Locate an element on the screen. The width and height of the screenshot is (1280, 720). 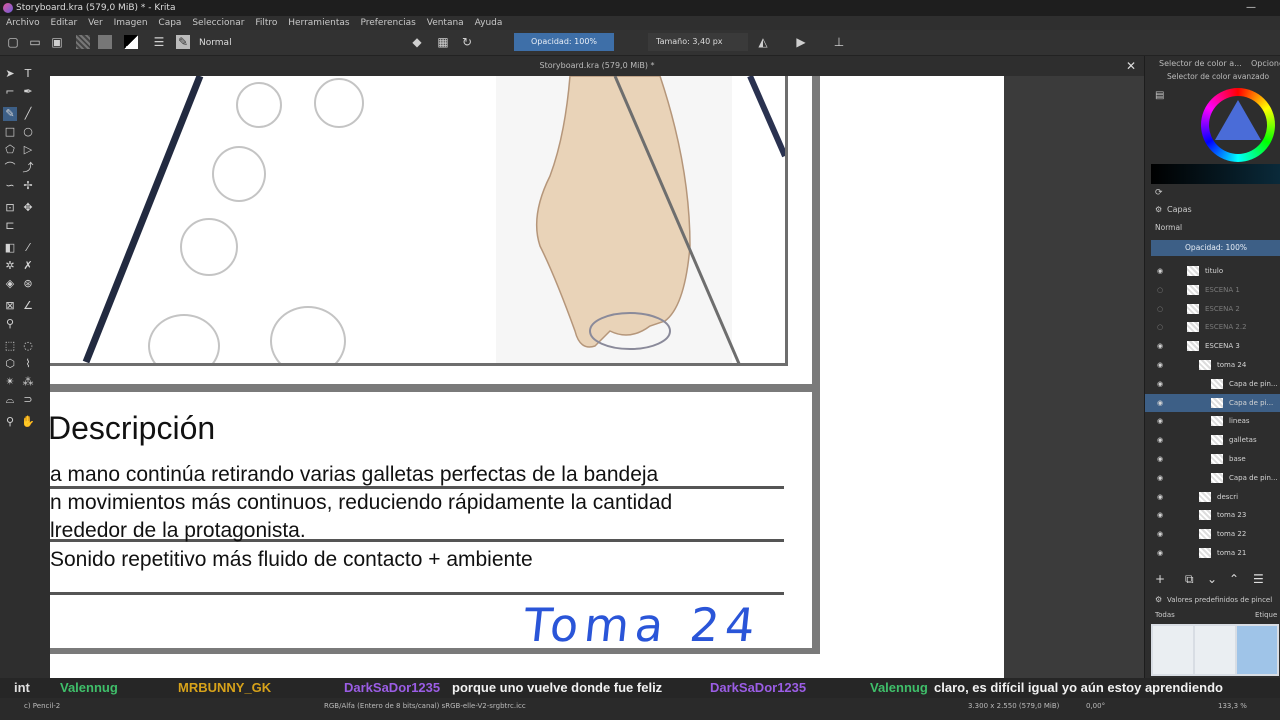
polygon-tool-icon: ⬠ is located at coordinates (10, 150).